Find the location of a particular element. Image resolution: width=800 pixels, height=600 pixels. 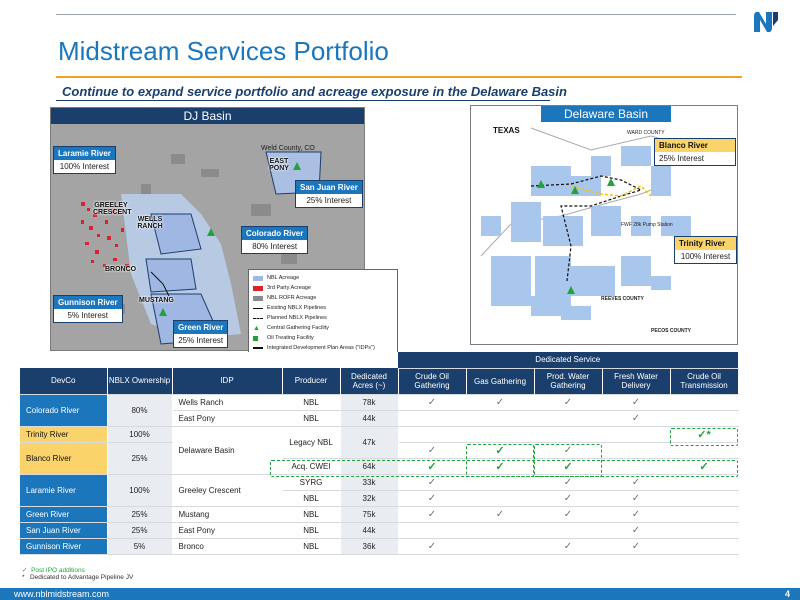

callout-san-juan-river: San Juan River 25% Interest is located at coordinates (329, 194).